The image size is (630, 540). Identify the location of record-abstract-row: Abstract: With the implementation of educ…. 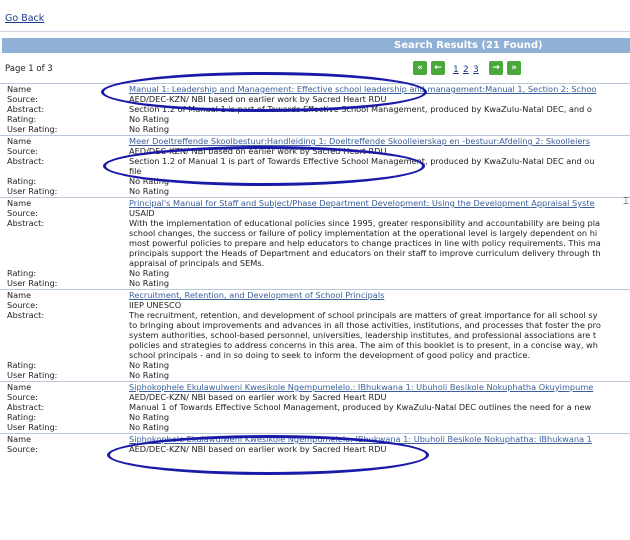
(315, 243).